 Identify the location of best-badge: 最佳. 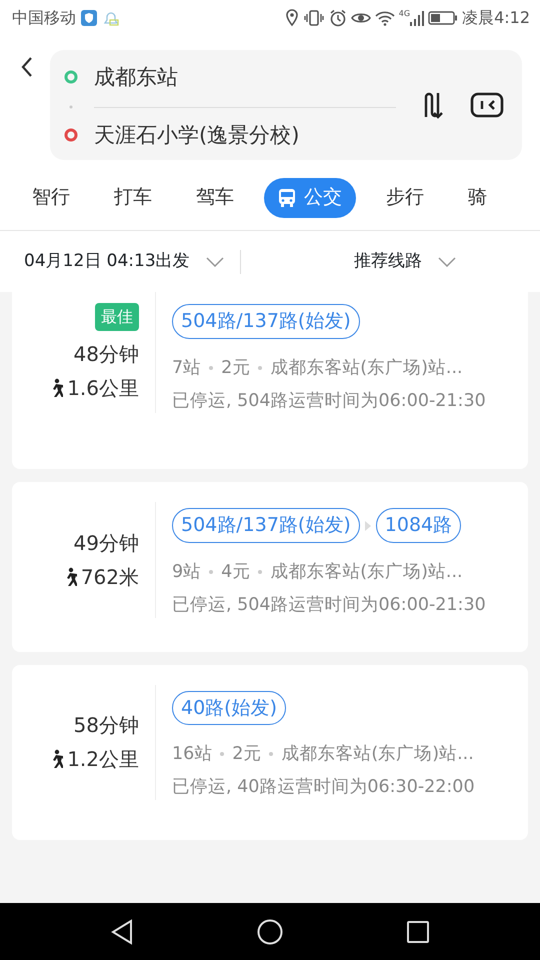
(117, 316).